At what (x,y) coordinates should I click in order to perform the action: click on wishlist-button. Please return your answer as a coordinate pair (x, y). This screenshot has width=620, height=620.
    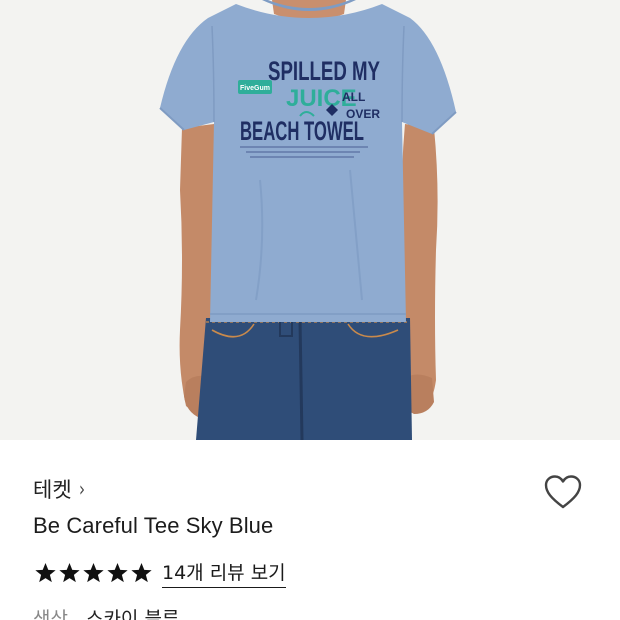
    Looking at the image, I should click on (563, 492).